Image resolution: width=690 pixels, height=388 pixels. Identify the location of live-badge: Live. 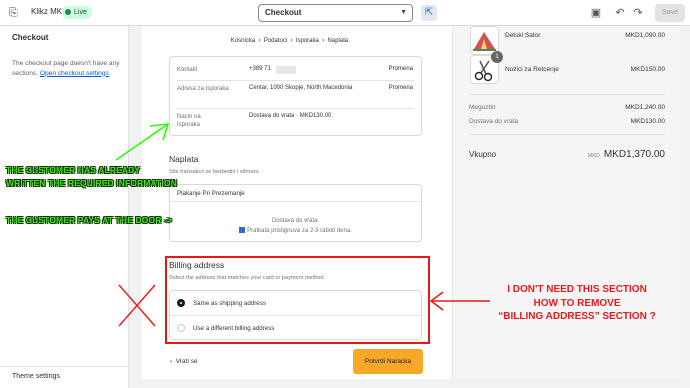
(77, 12).